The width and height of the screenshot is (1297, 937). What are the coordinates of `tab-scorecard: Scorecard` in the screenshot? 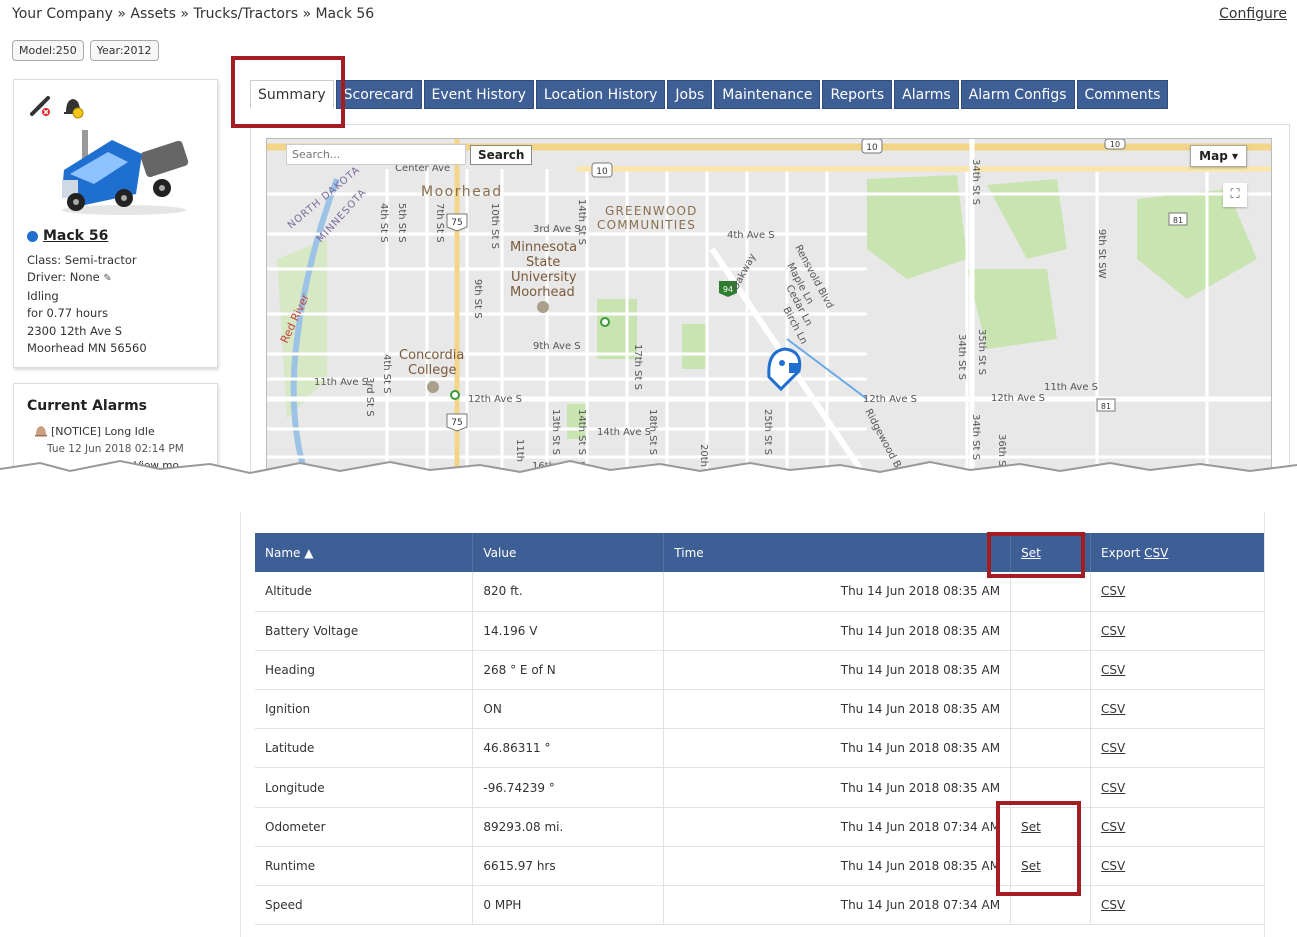 It's located at (378, 94).